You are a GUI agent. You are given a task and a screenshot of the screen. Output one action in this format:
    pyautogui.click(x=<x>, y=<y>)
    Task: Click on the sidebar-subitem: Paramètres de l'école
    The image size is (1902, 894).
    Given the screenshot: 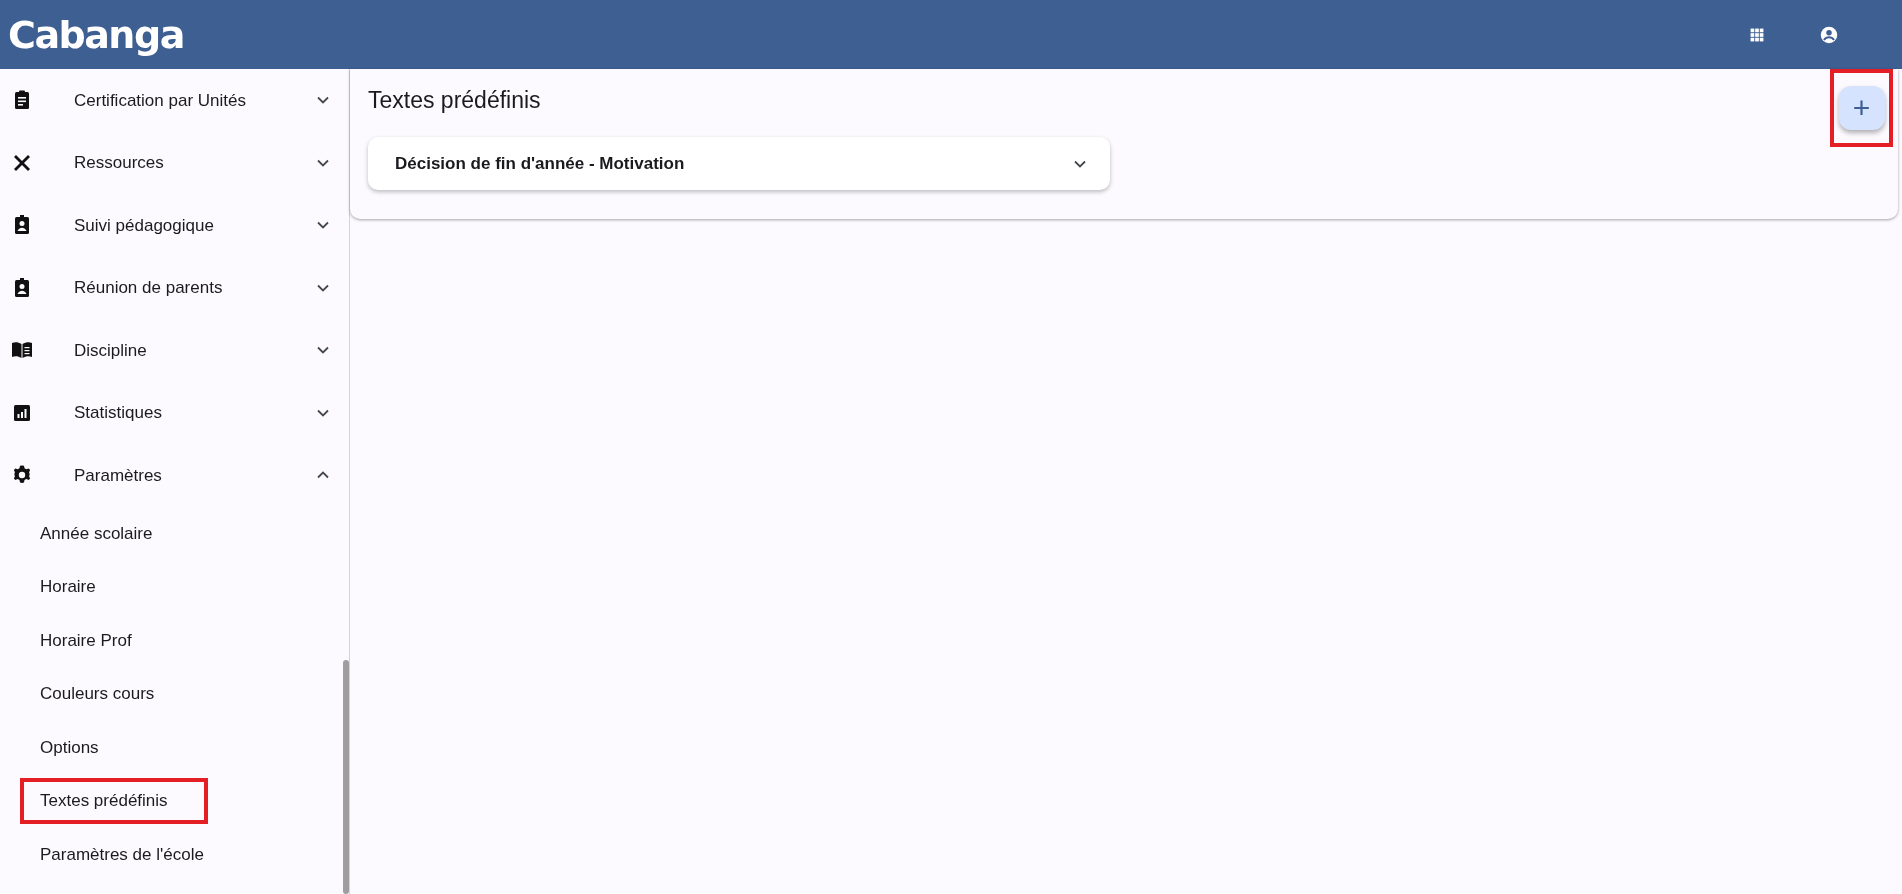 What is the action you would take?
    pyautogui.click(x=132, y=854)
    